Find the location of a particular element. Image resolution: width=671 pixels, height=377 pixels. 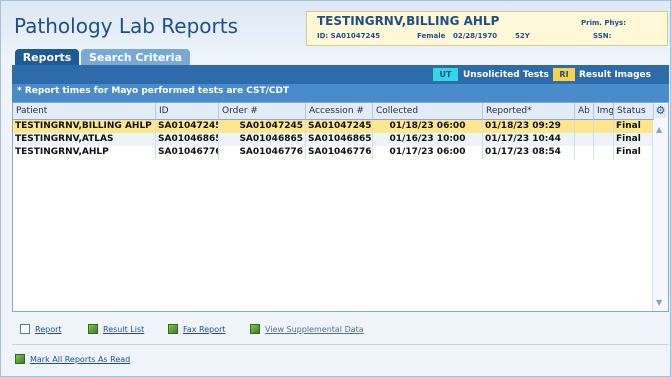

tab-bar: Reports Search Criteria is located at coordinates (339, 56).